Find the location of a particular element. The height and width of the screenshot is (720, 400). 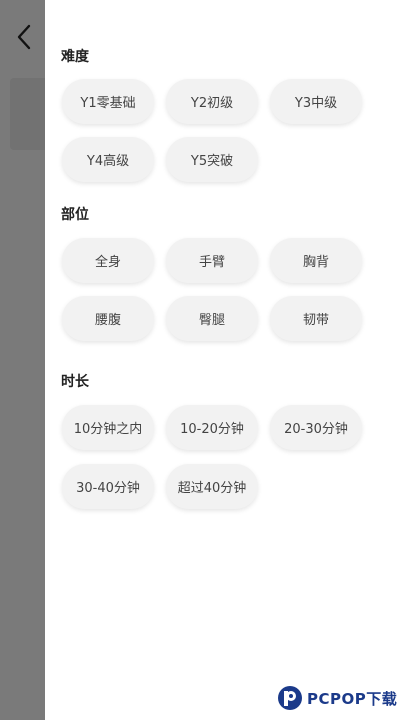

chip-difficulty-y2: Y2初级 is located at coordinates (212, 101).